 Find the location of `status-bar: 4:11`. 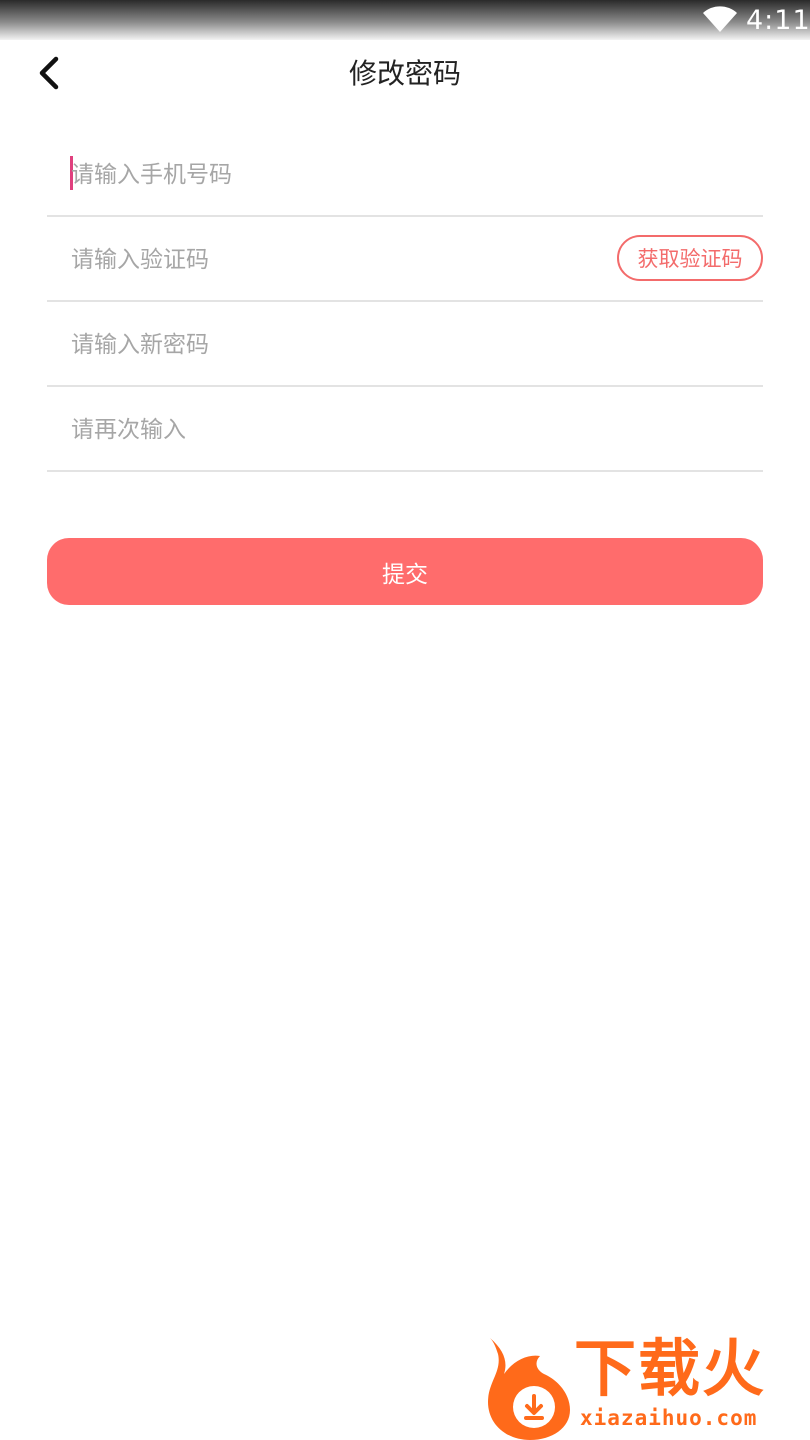

status-bar: 4:11 is located at coordinates (405, 20).